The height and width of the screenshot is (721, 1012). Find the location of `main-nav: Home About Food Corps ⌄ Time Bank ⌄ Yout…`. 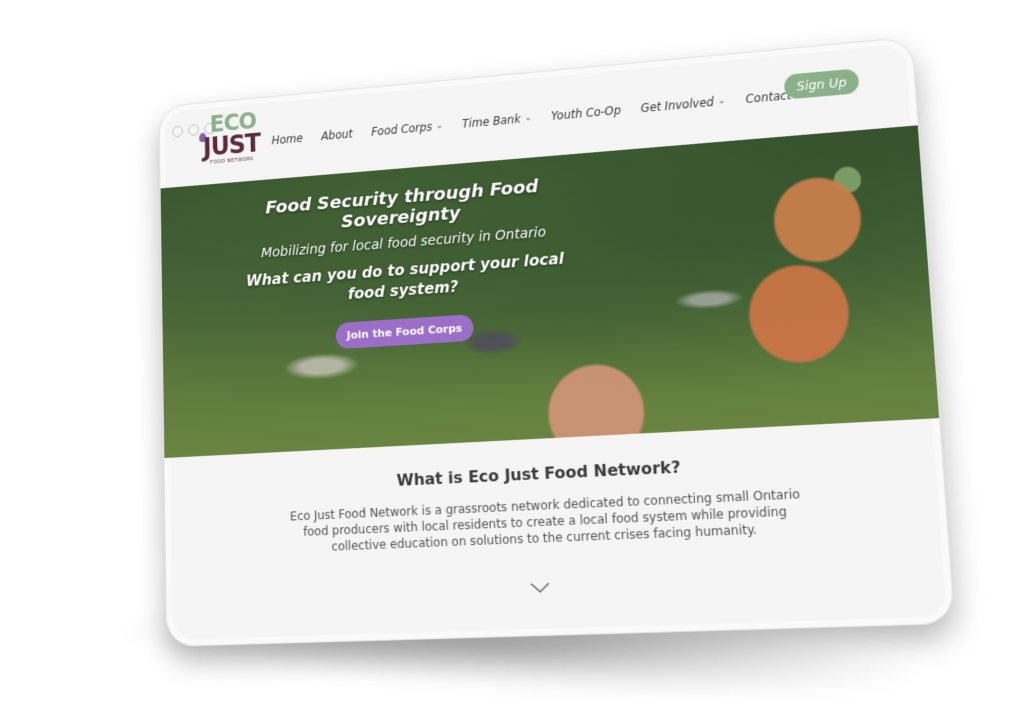

main-nav: Home About Food Corps ⌄ Time Bank ⌄ Yout… is located at coordinates (531, 117).